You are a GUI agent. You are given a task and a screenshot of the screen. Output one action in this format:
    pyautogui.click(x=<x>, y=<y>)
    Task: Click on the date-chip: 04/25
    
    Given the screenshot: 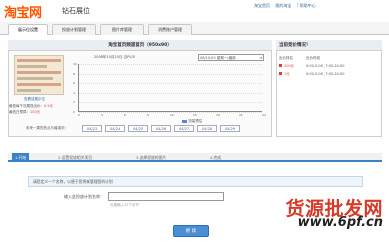 What is the action you would take?
    pyautogui.click(x=138, y=128)
    